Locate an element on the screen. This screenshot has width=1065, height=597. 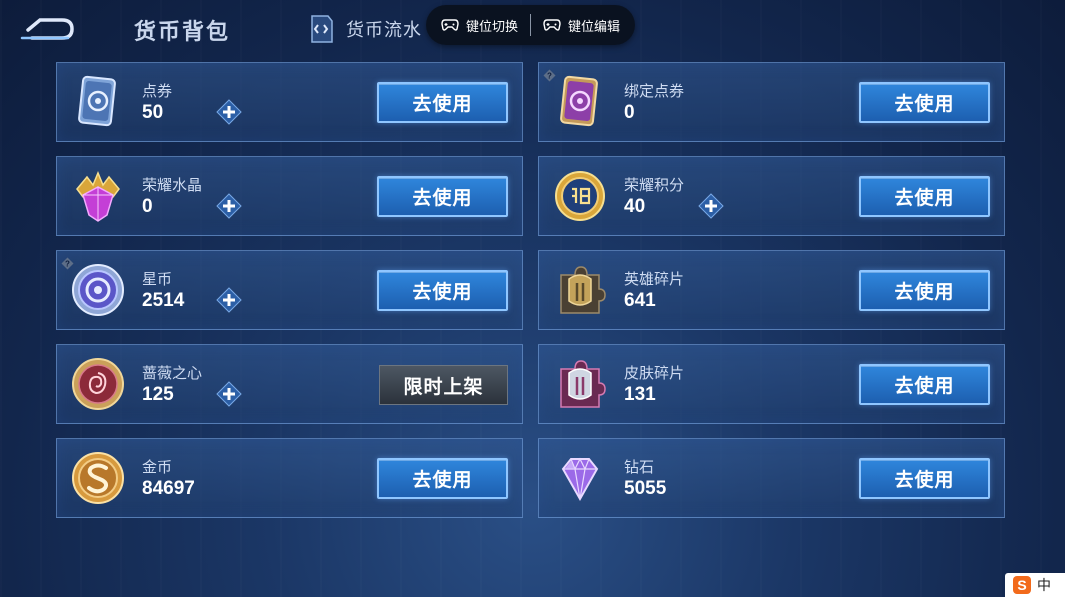
currency-card-bound-coupon: ? 绑定点券 0 去使用 is located at coordinates (771, 102).